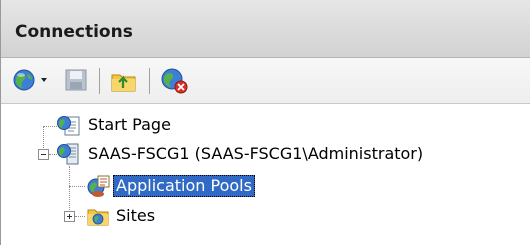 The width and height of the screenshot is (530, 245). I want to click on connect-globe-icon, so click(31, 81).